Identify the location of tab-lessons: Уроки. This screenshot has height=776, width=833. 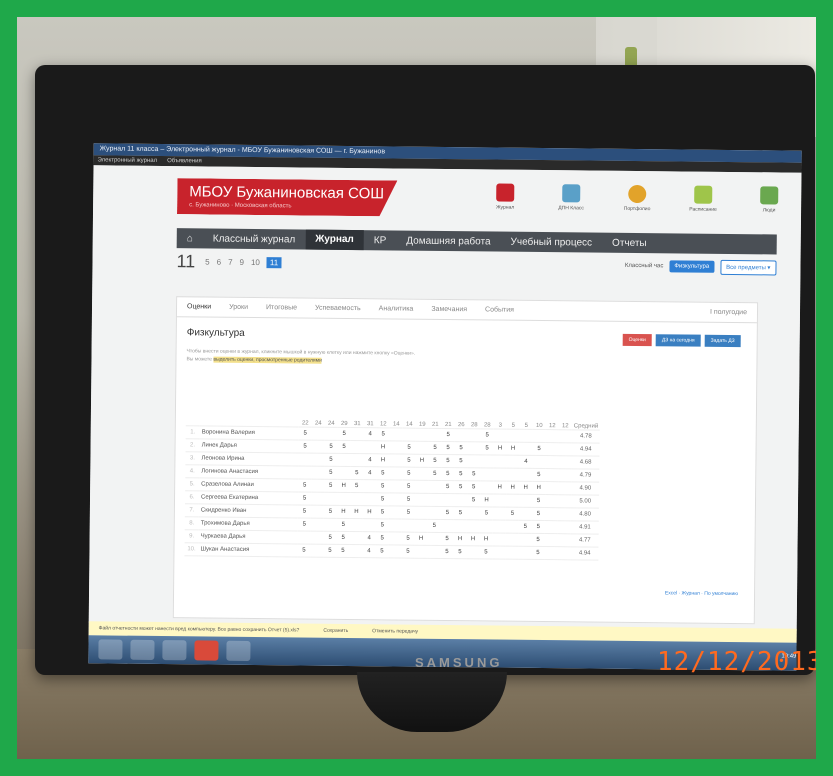
(238, 307).